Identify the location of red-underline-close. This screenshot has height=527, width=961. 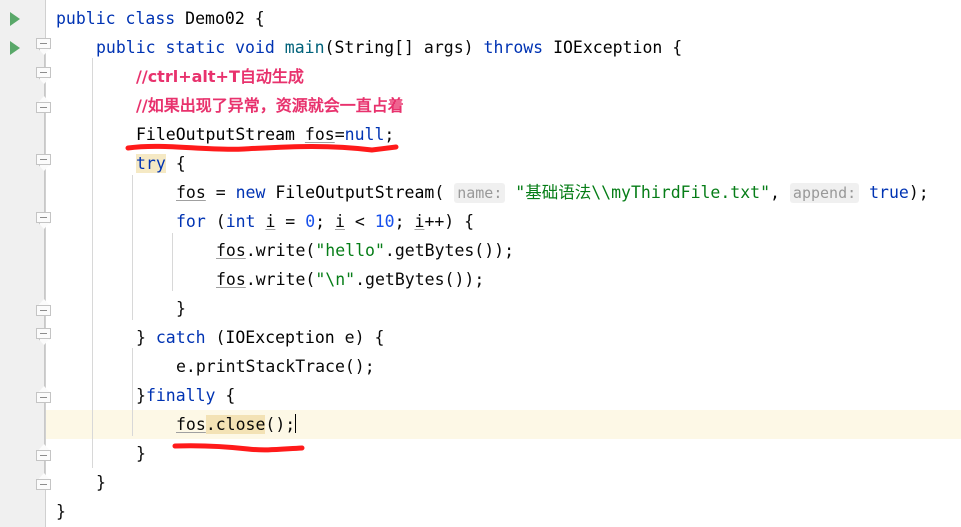
(238, 448).